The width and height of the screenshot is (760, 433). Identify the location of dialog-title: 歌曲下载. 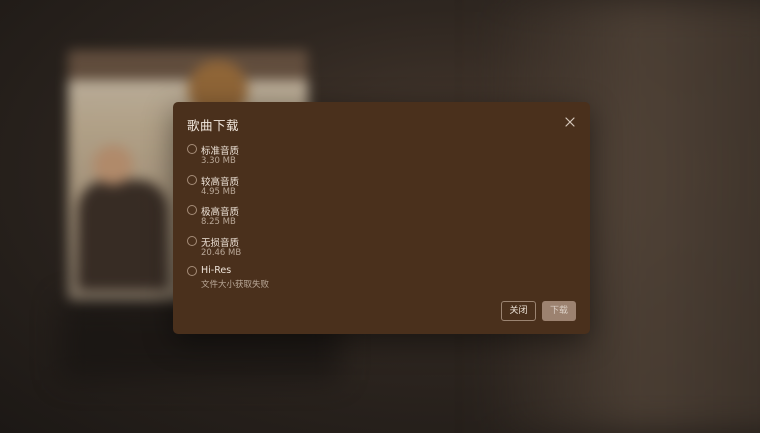
(213, 125).